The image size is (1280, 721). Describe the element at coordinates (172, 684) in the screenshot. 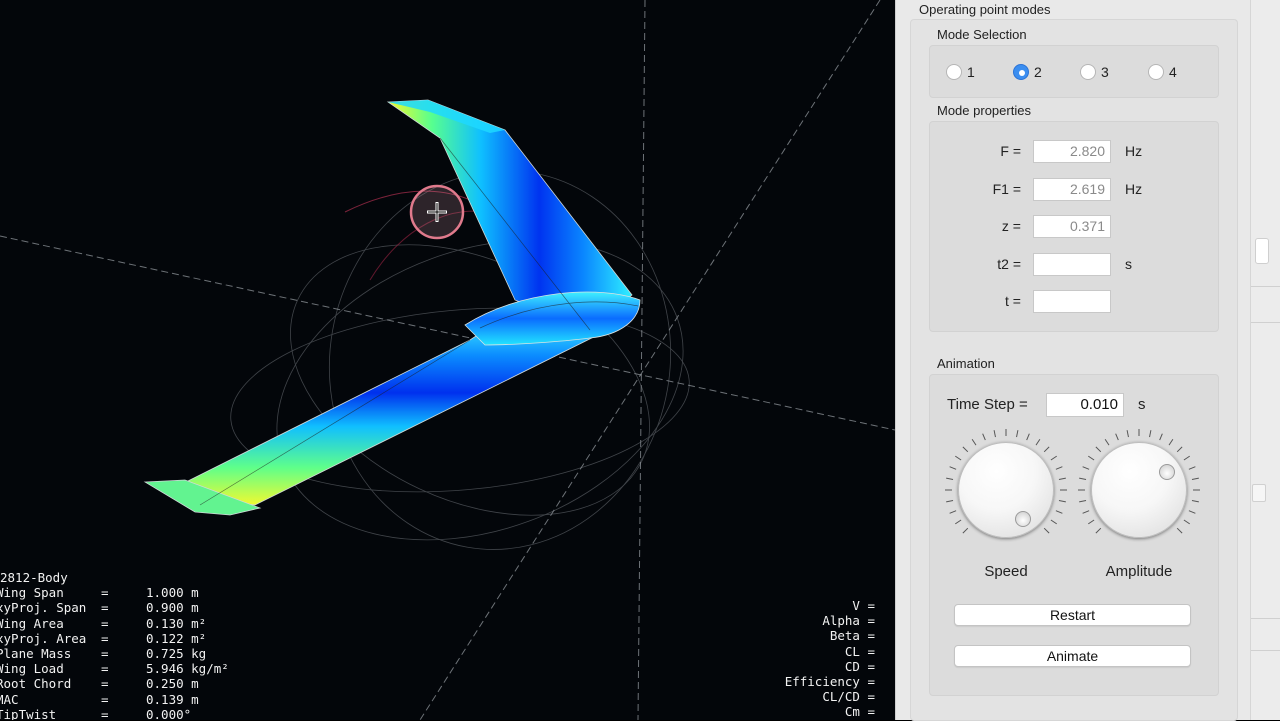

I see `property-value: 0.250 m` at that location.